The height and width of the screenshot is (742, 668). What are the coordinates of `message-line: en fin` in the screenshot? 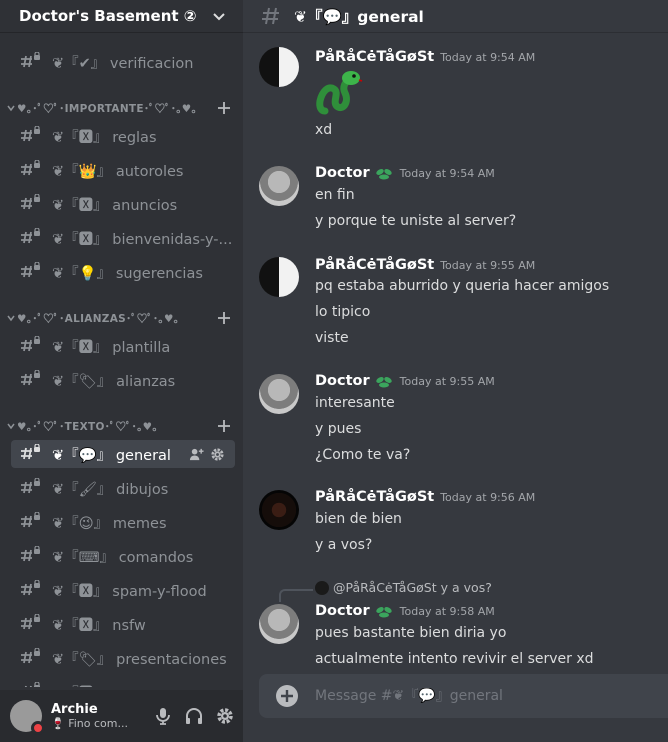 It's located at (335, 195).